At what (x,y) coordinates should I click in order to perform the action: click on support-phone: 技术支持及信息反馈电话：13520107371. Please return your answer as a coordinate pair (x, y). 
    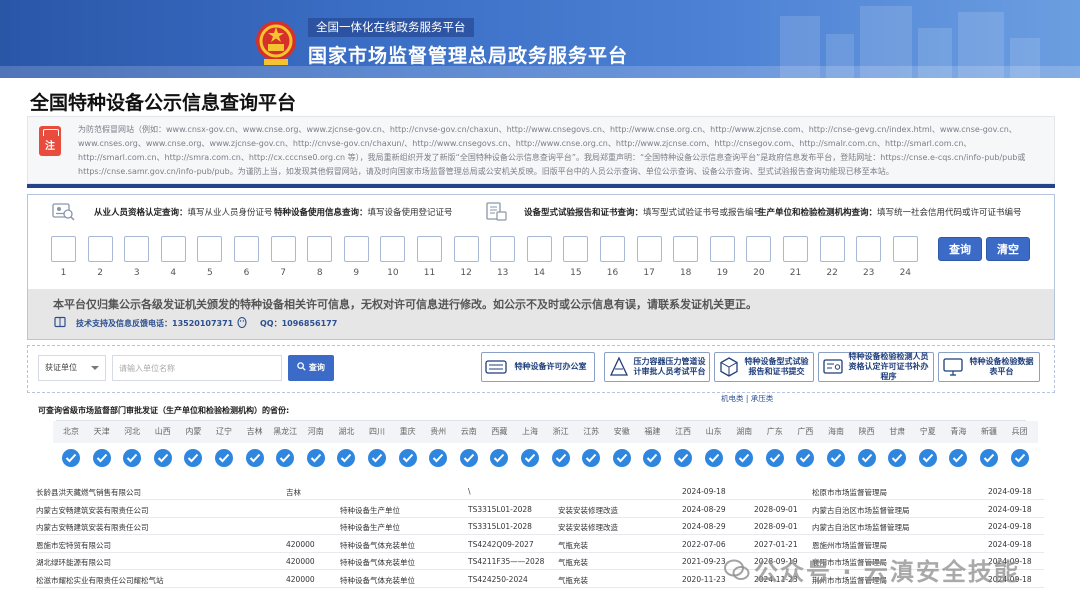
    Looking at the image, I should click on (155, 323).